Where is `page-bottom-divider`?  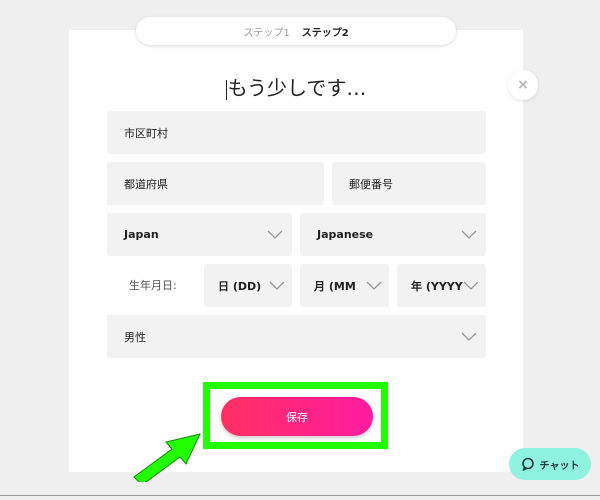 page-bottom-divider is located at coordinates (300, 495).